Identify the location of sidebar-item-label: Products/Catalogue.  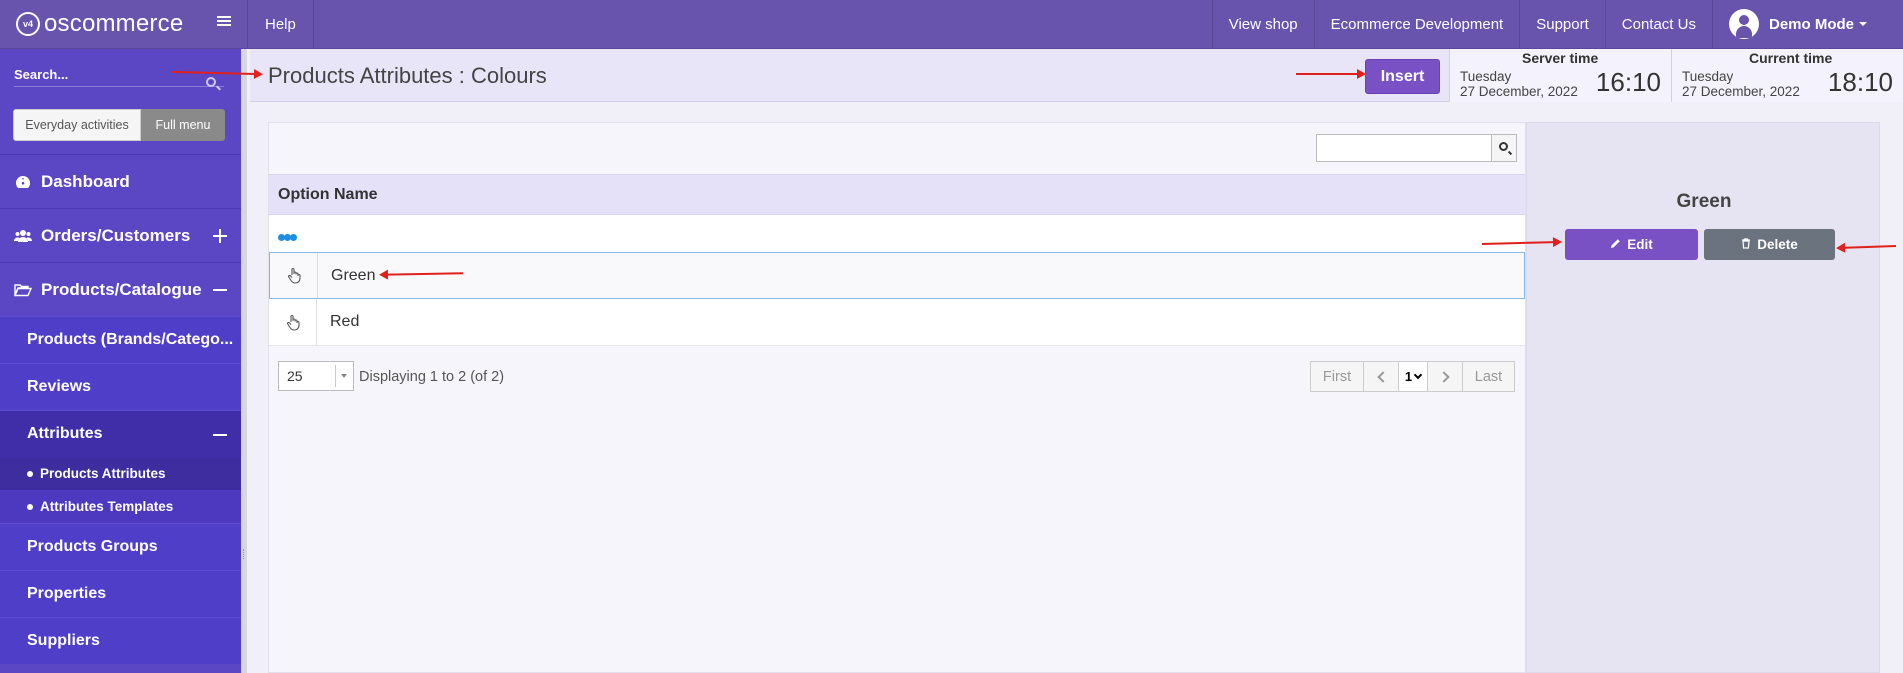
(121, 289).